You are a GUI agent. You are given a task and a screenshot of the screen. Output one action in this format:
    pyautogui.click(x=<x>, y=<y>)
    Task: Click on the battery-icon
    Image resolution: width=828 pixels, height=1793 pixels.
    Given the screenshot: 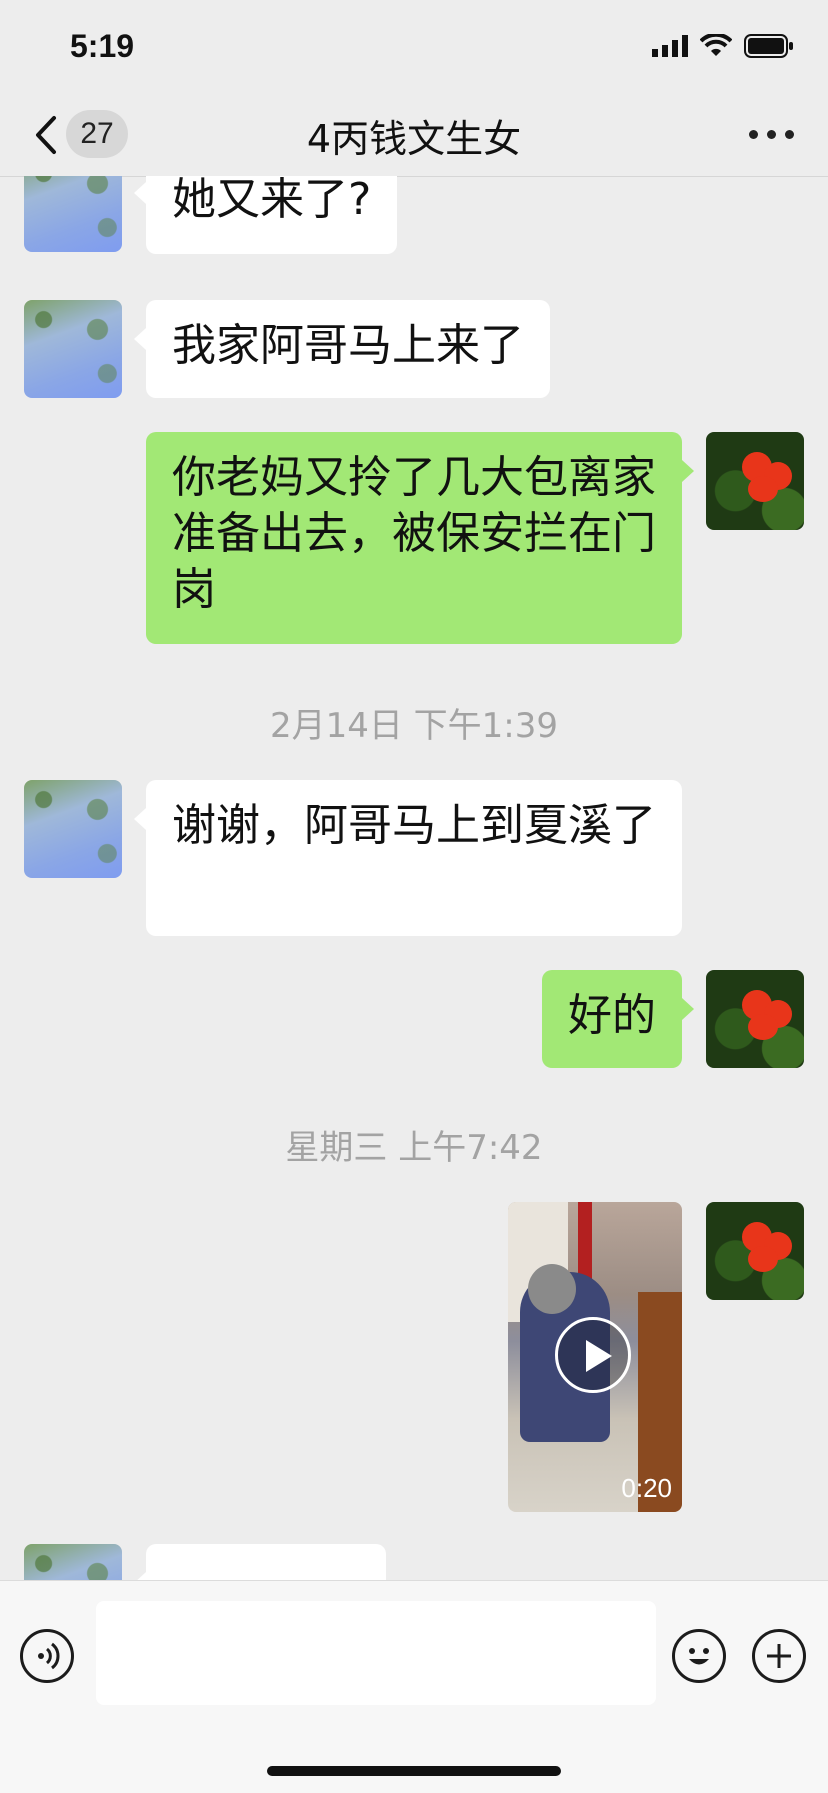 What is the action you would take?
    pyautogui.click(x=768, y=46)
    